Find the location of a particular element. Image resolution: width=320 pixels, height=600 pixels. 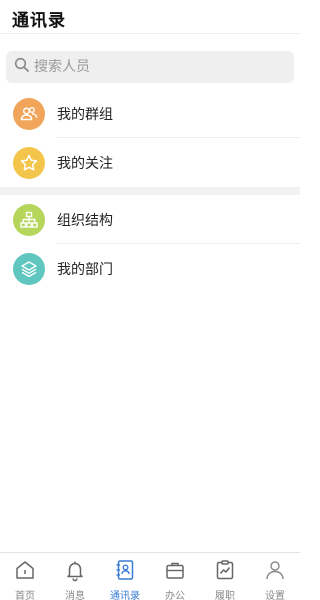

search-bar is located at coordinates (150, 61).